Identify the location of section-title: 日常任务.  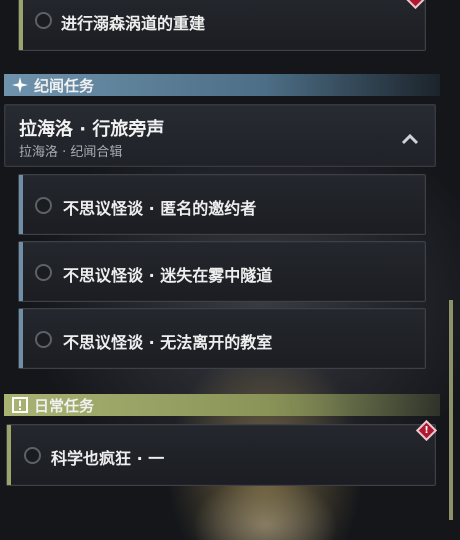
(64, 406).